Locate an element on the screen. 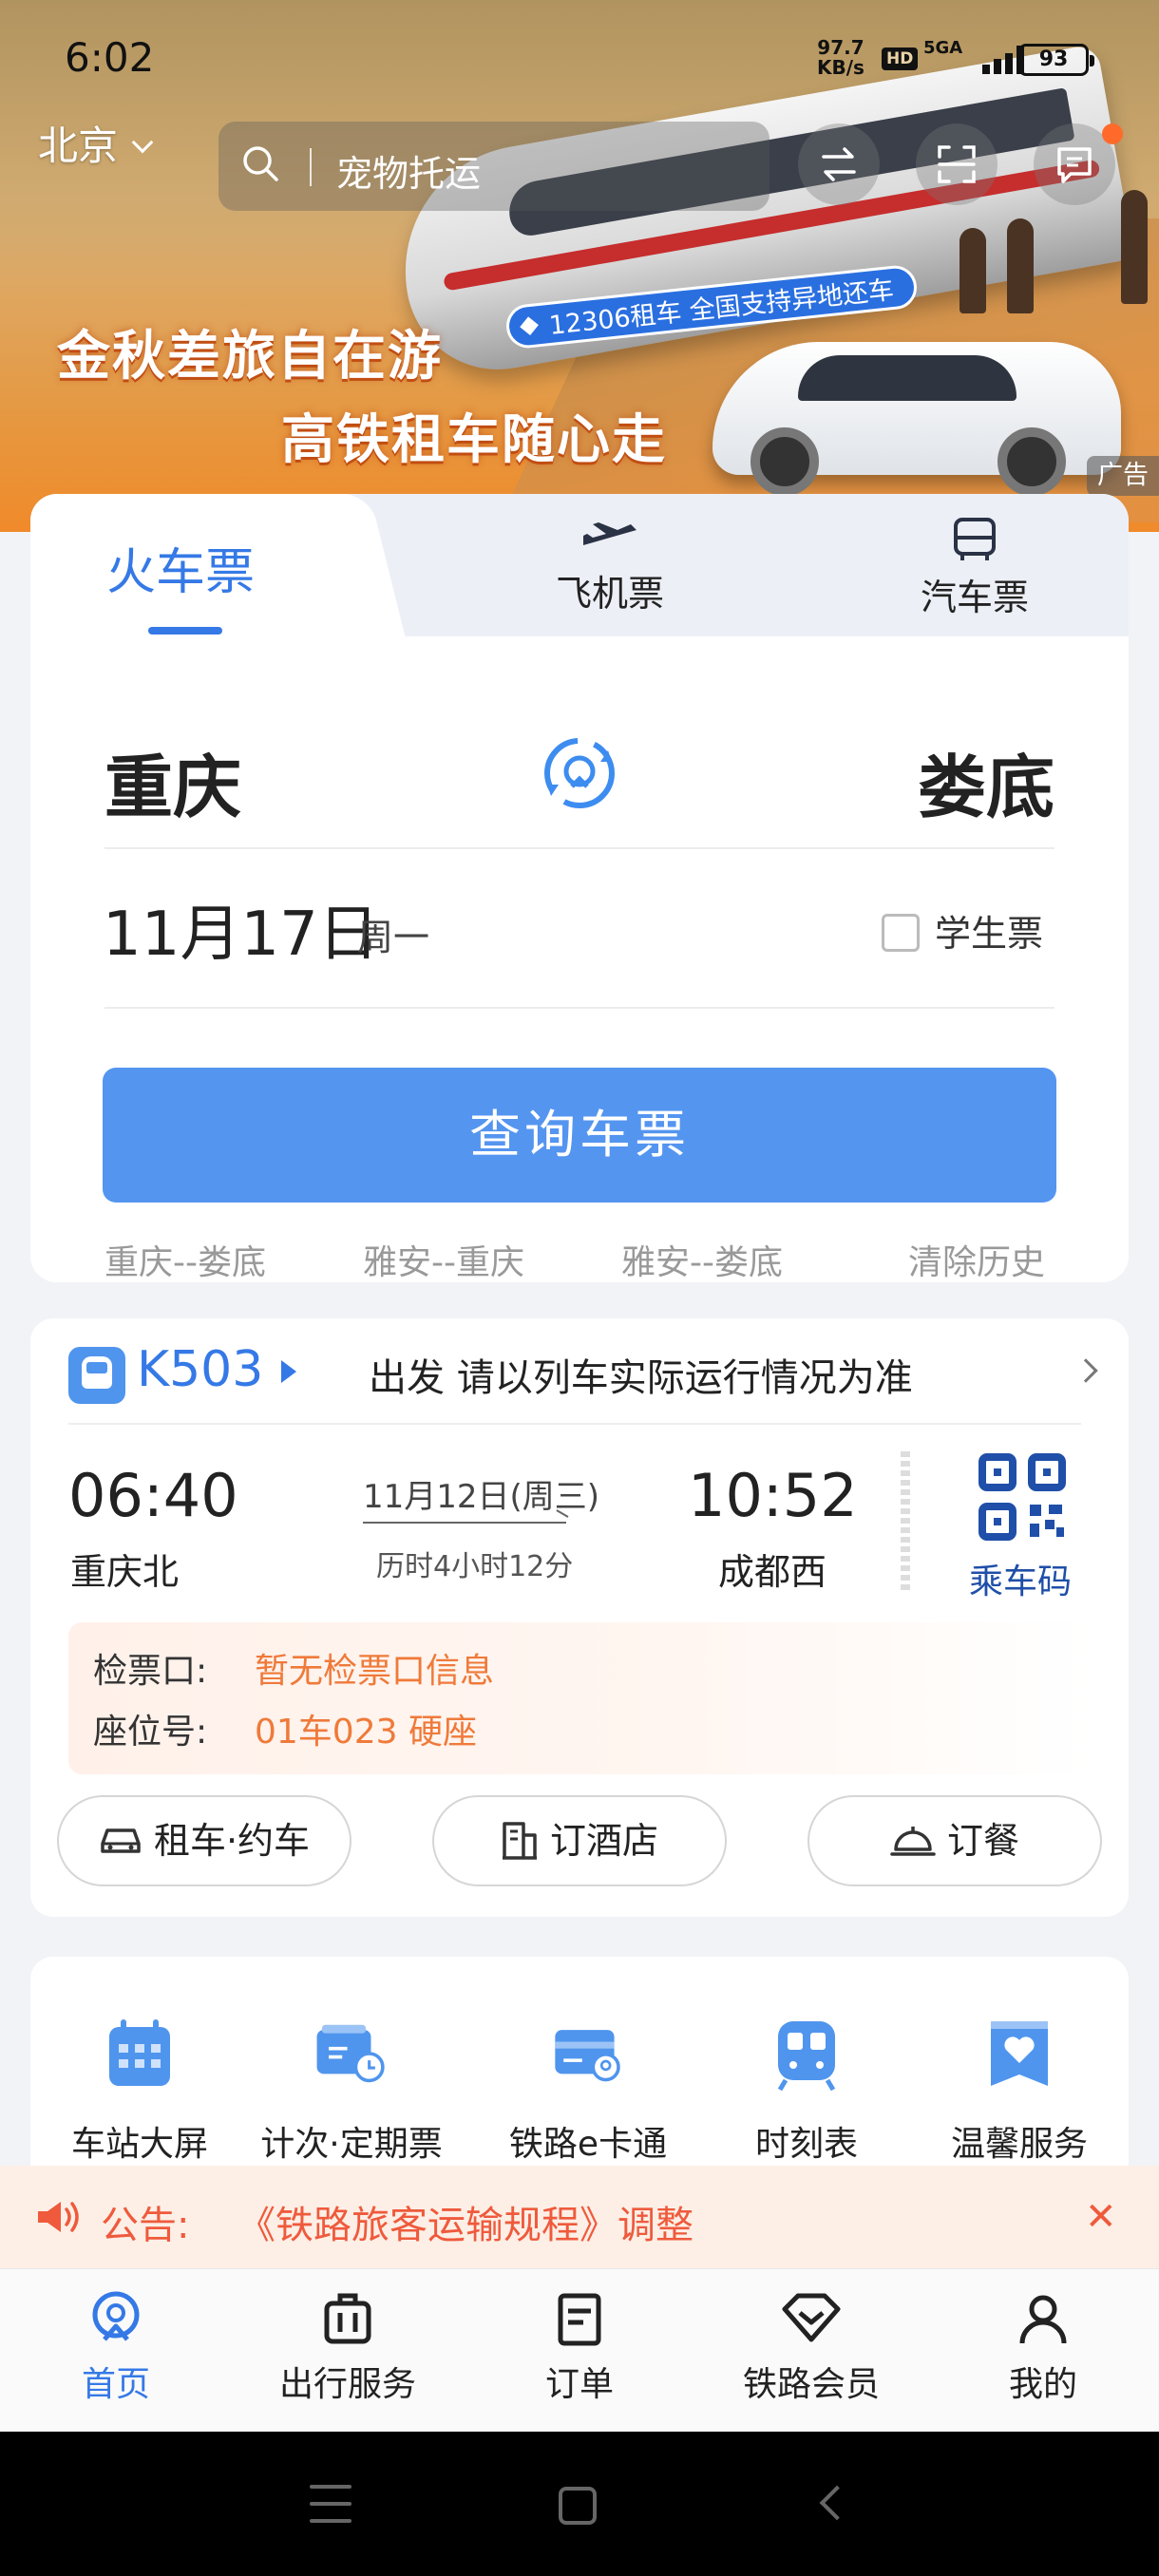  ad-tag: 广告 is located at coordinates (1123, 476).